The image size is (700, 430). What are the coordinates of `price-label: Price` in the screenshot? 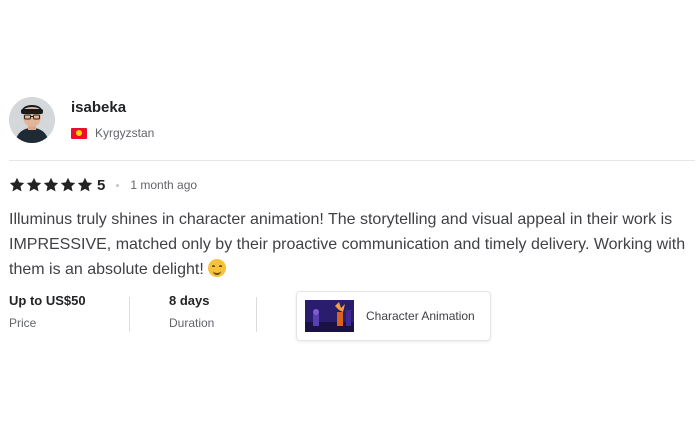 It's located at (23, 323).